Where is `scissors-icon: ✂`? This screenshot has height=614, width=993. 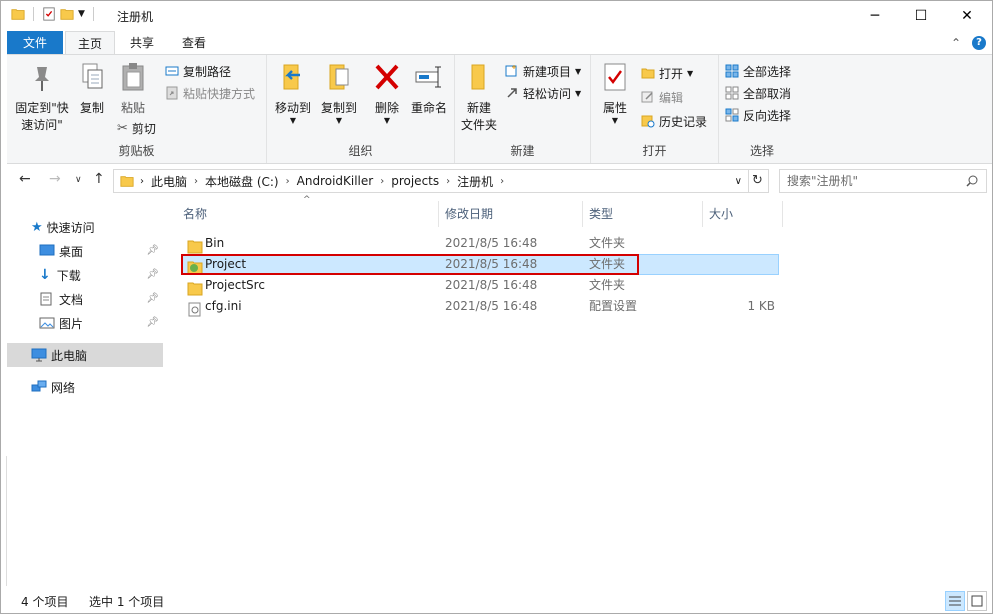 scissors-icon: ✂ is located at coordinates (122, 128).